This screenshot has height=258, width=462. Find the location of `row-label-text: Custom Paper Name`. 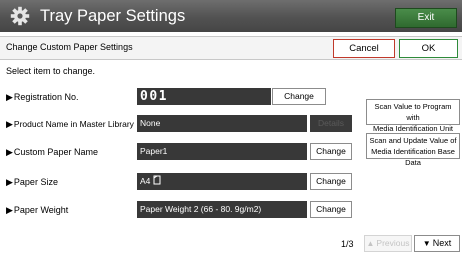

row-label-text: Custom Paper Name is located at coordinates (55, 152).